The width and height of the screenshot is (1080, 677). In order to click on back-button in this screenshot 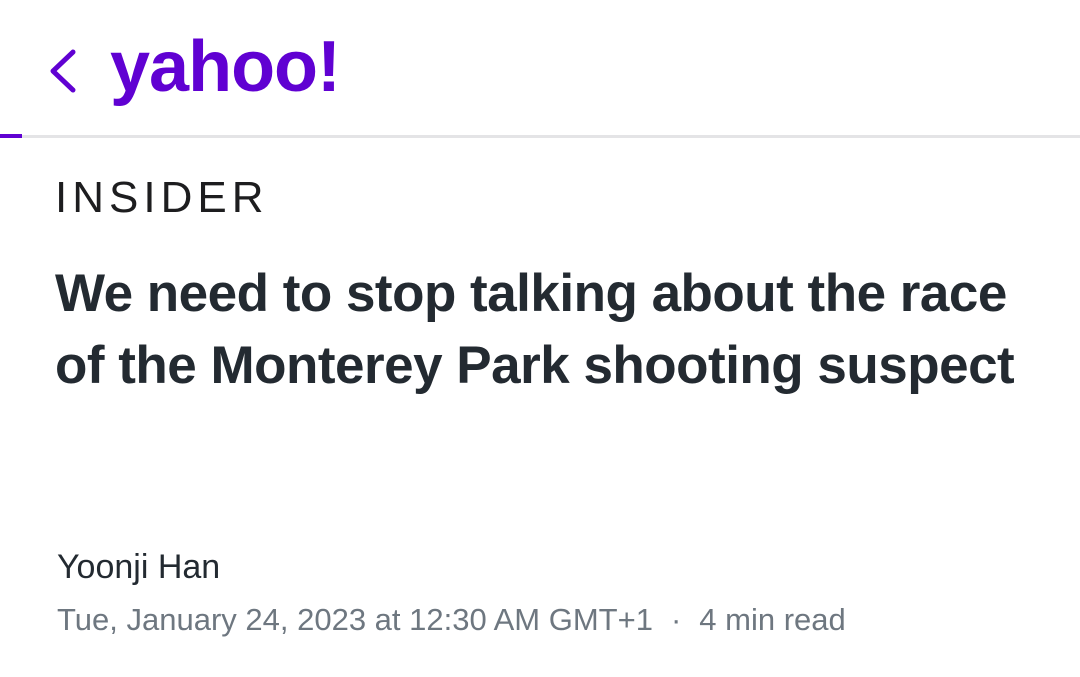, I will do `click(62, 71)`.